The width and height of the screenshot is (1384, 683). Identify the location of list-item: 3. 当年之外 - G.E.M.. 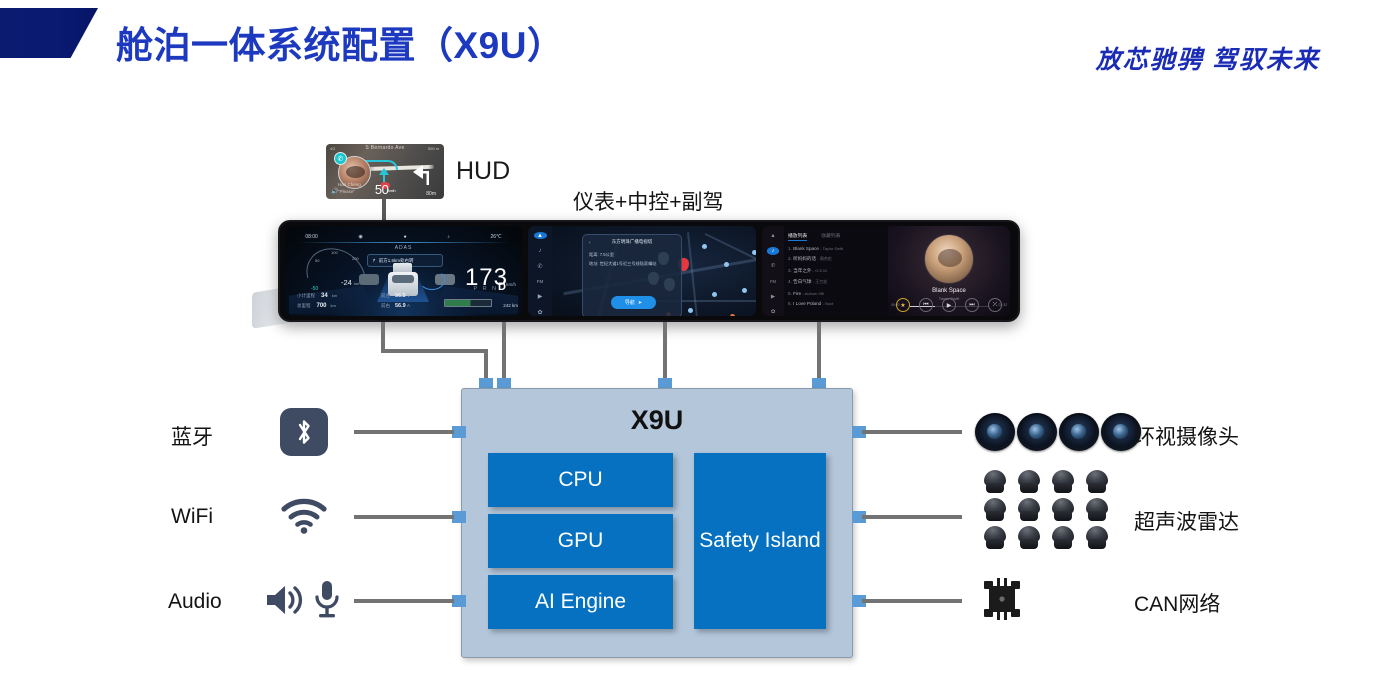
(836, 271).